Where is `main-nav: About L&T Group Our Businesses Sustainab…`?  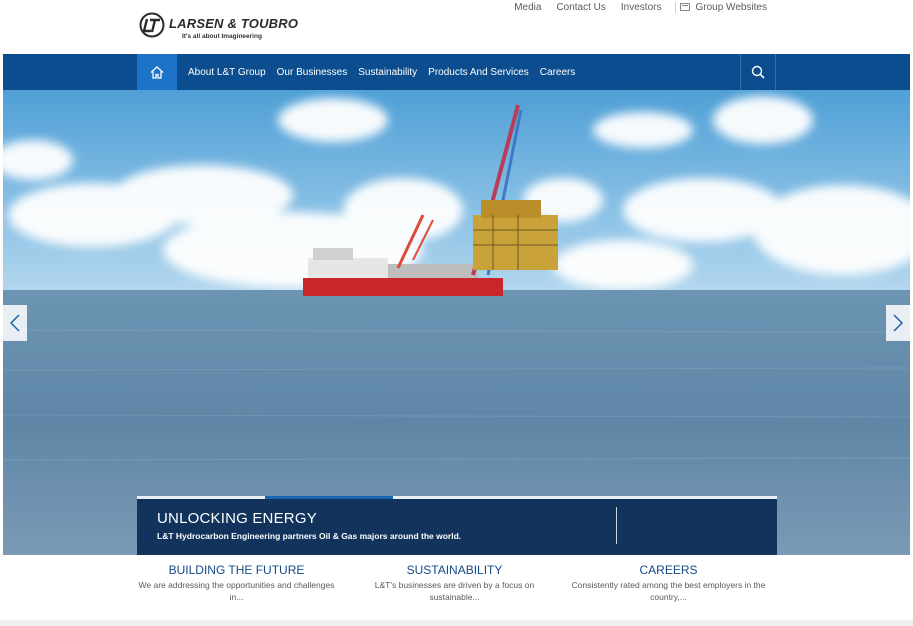 main-nav: About L&T Group Our Businesses Sustainab… is located at coordinates (456, 72).